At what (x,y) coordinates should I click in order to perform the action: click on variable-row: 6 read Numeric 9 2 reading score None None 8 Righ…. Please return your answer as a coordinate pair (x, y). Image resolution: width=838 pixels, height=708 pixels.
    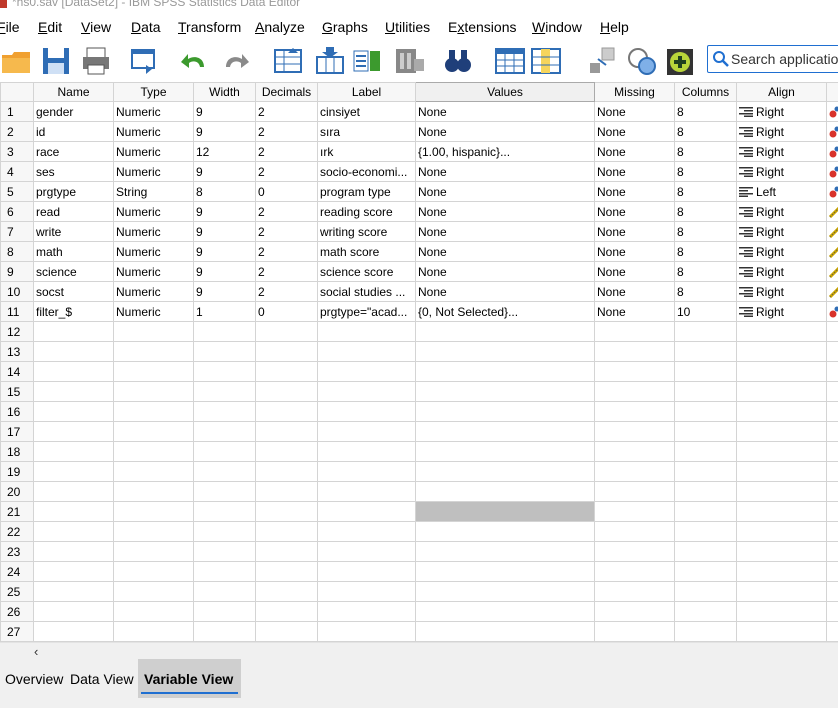
    Looking at the image, I should click on (419, 211).